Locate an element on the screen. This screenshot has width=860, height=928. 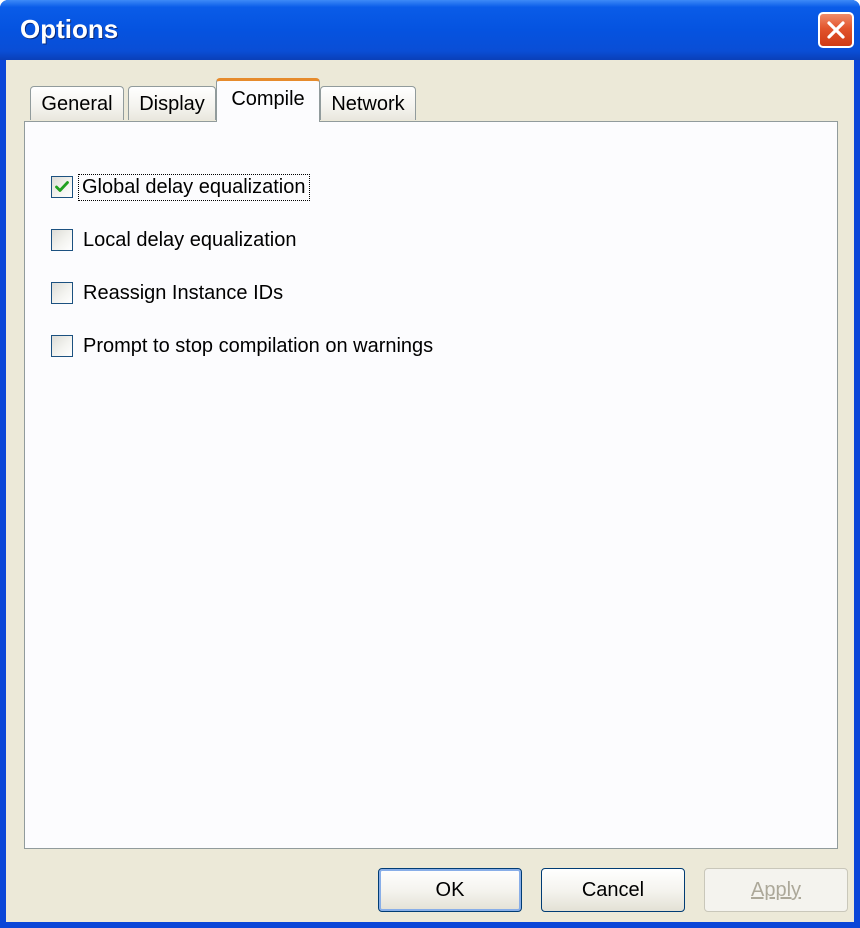
ok-button: OK is located at coordinates (450, 890).